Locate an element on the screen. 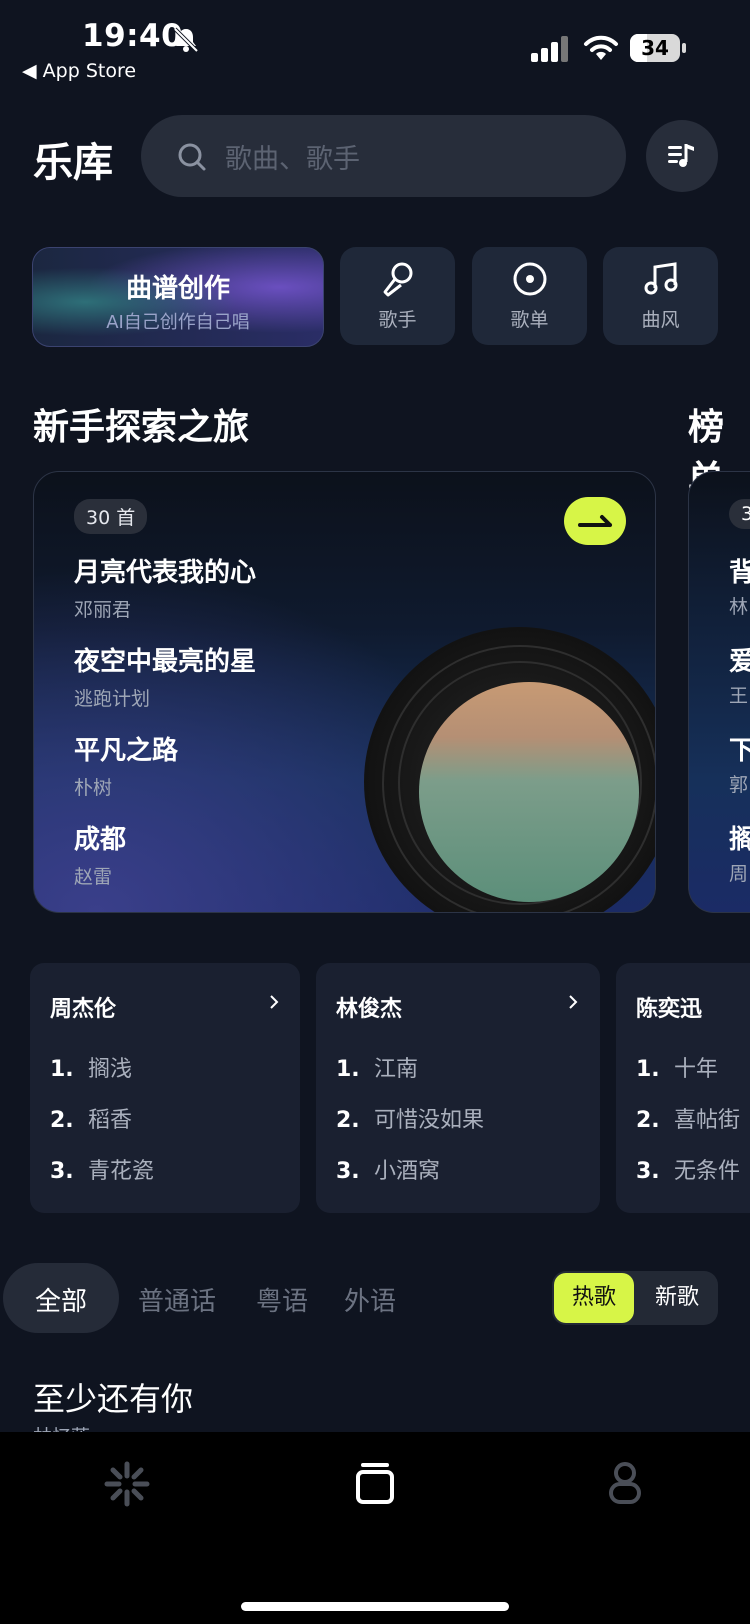  wifi-icon is located at coordinates (601, 47).